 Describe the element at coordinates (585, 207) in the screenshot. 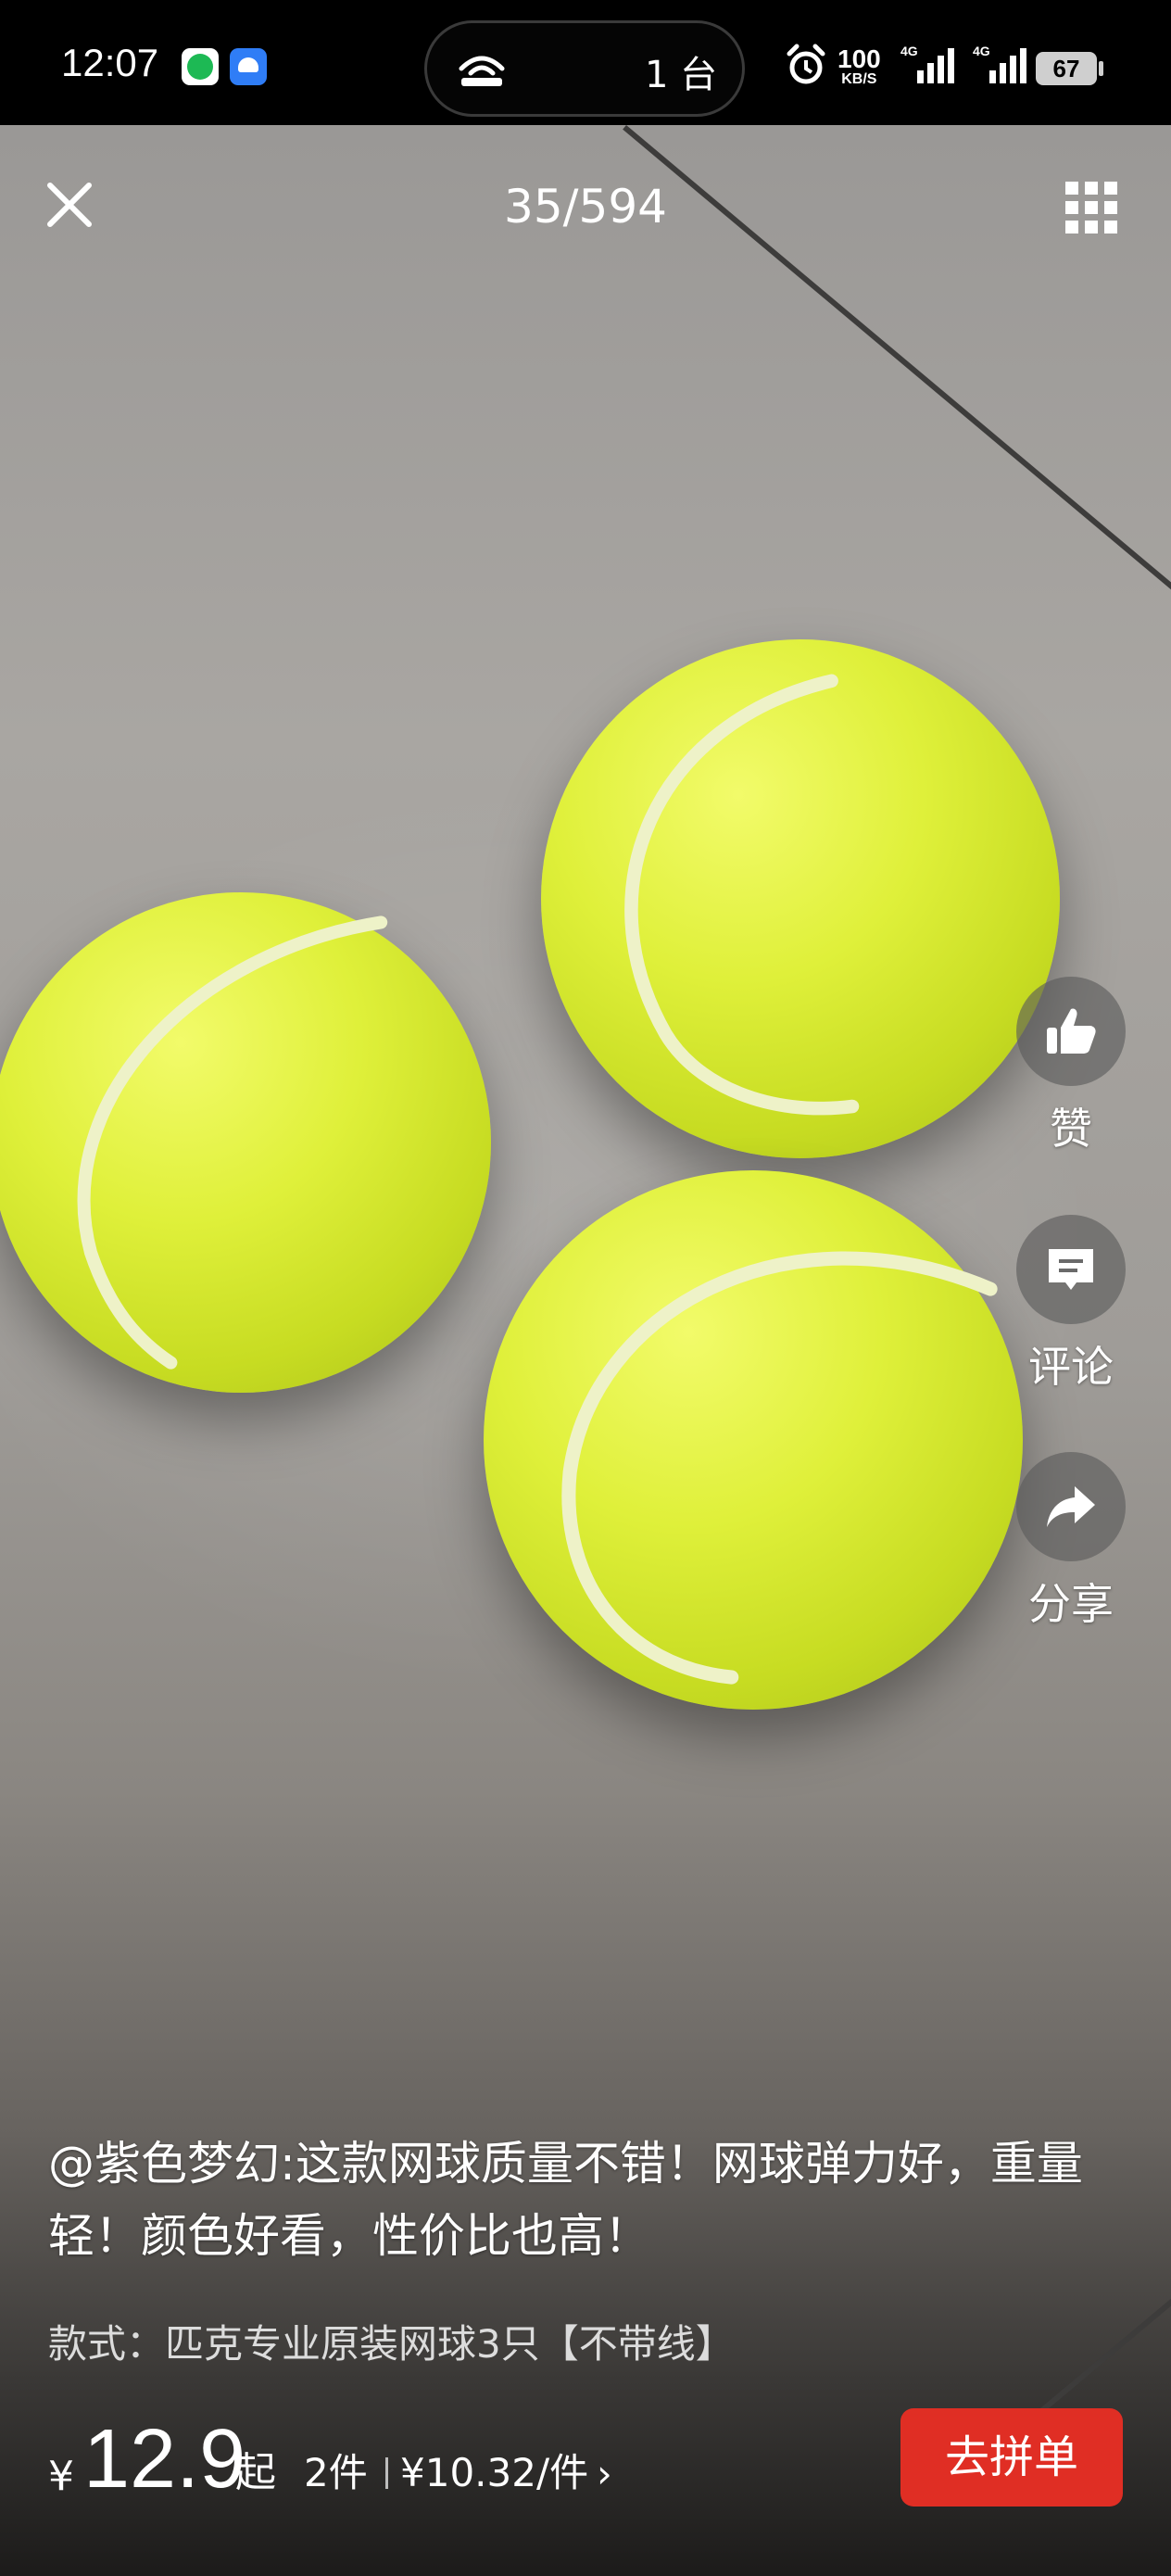

I see `image-counter: 35/594` at that location.